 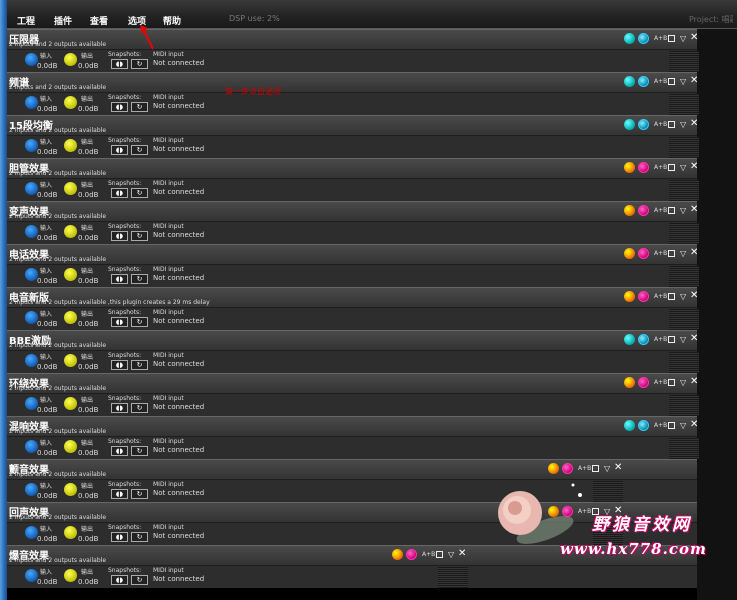 I want to click on menu-project: 工程, so click(x=26, y=20).